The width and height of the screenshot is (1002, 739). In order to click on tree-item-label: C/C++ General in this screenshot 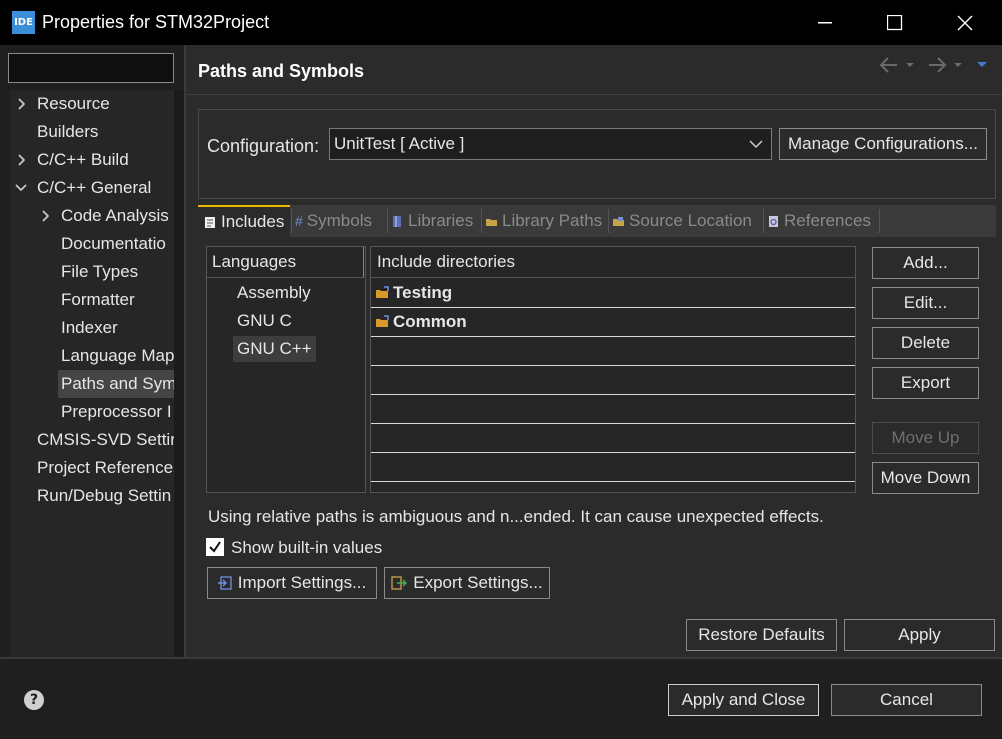, I will do `click(94, 187)`.